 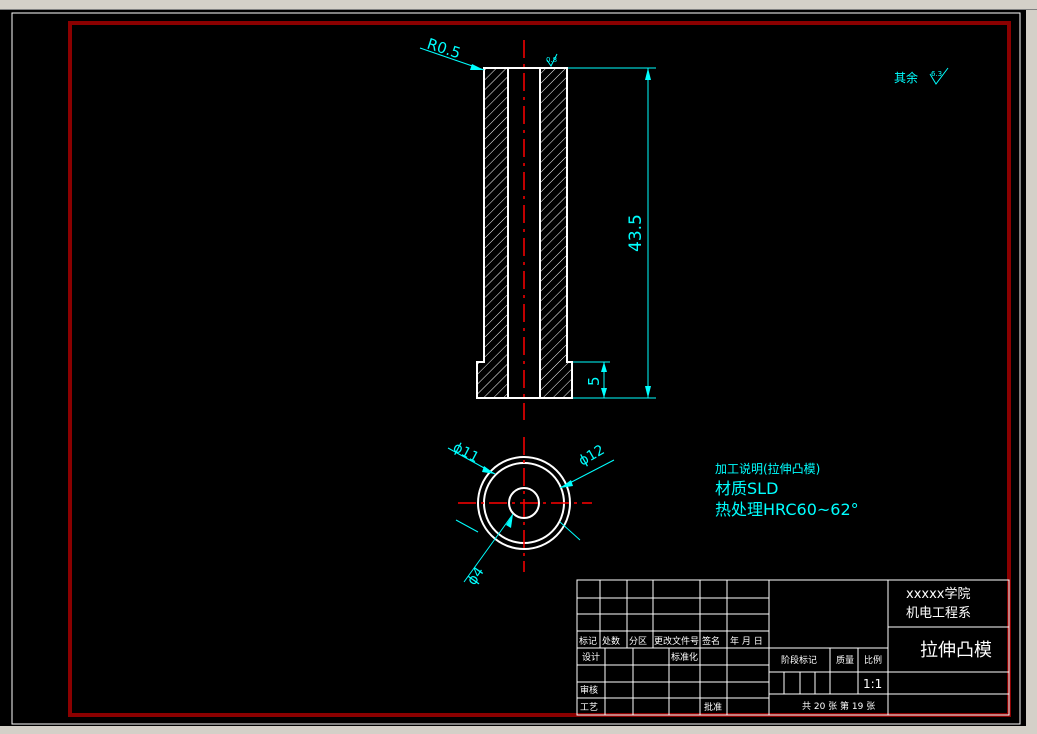 What do you see at coordinates (746, 641) in the screenshot?
I see `svg-text: 年 月 日` at bounding box center [746, 641].